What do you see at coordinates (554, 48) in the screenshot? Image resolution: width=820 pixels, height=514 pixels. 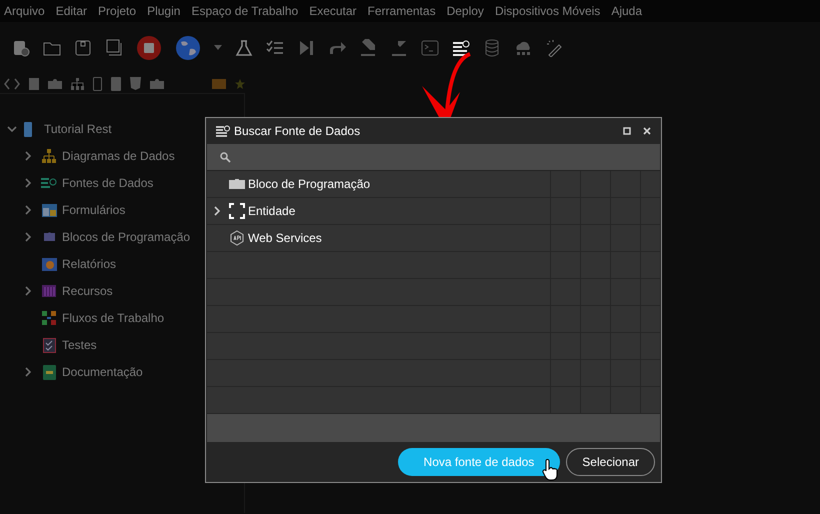 I see `wand-icon` at bounding box center [554, 48].